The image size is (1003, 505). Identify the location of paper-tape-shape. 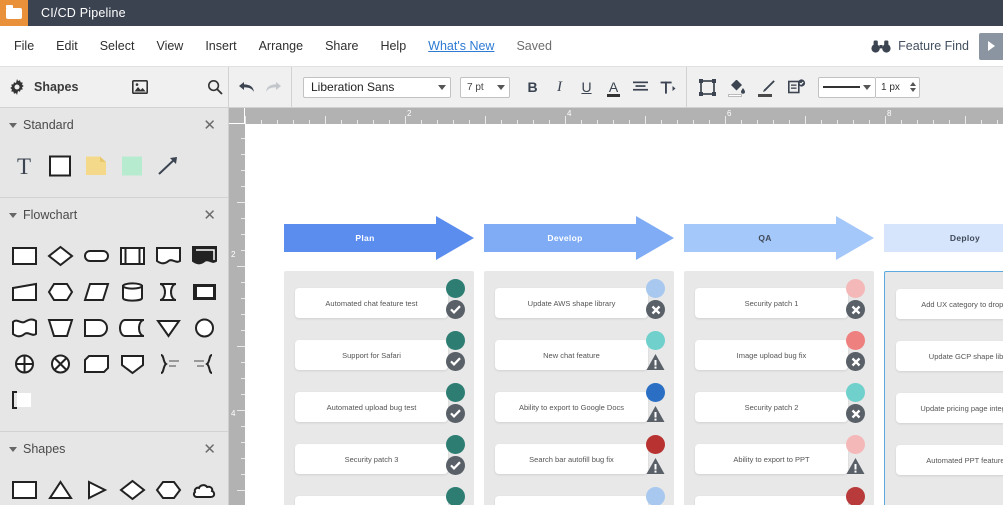
(24, 328).